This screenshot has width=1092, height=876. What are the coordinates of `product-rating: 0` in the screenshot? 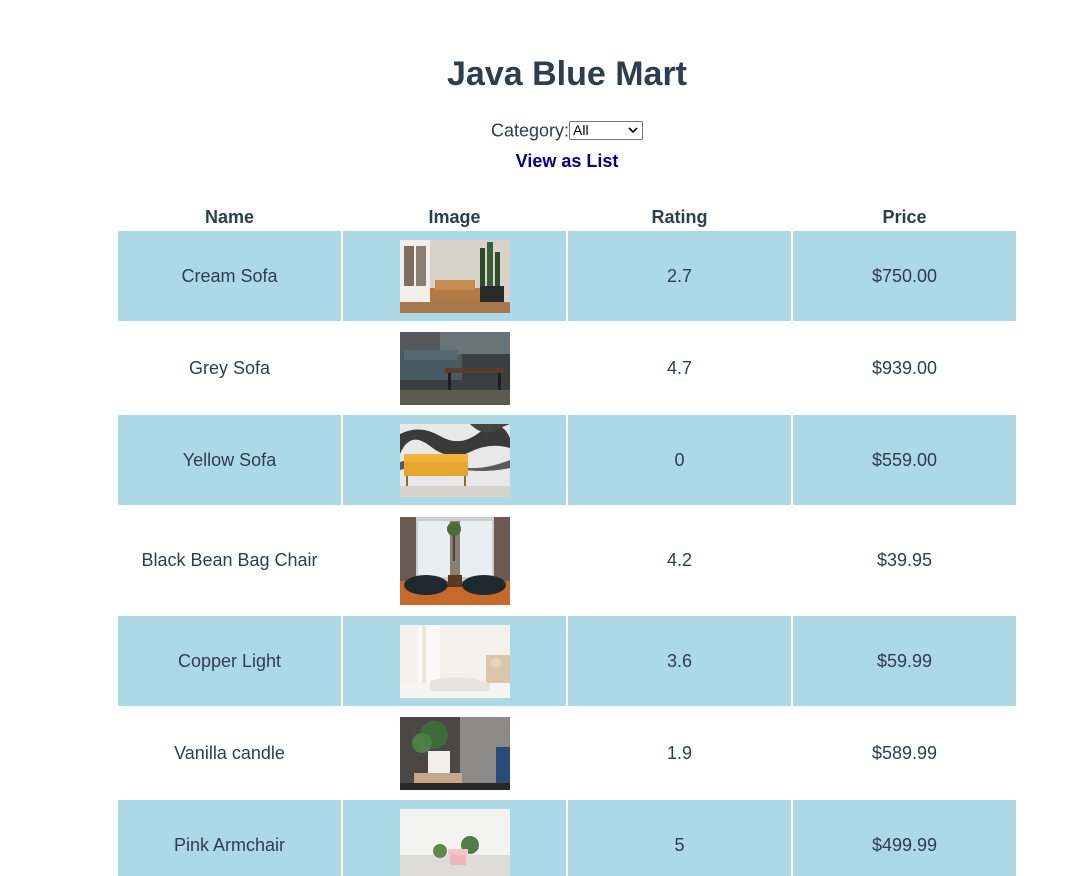 It's located at (679, 460).